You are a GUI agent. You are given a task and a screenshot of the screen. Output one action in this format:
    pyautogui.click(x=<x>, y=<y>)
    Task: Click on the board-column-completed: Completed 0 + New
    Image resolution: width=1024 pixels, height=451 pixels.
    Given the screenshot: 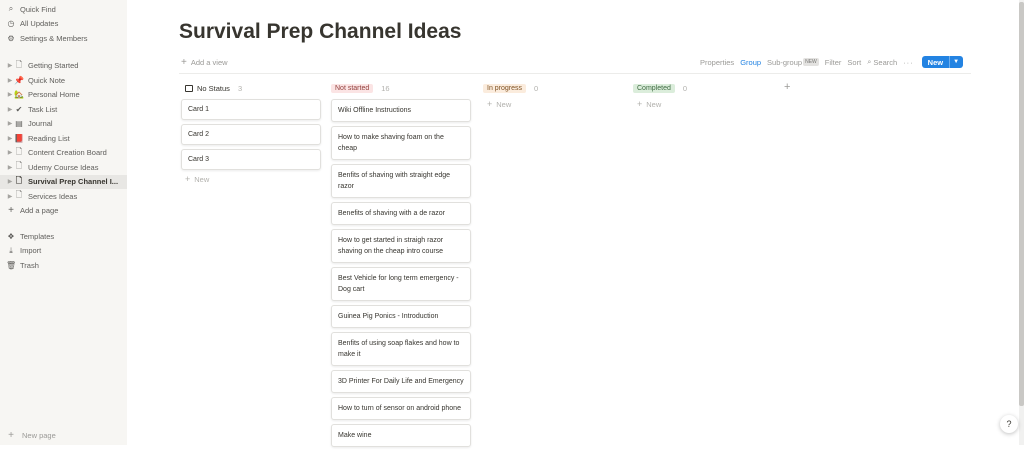 What is the action you would take?
    pyautogui.click(x=703, y=95)
    